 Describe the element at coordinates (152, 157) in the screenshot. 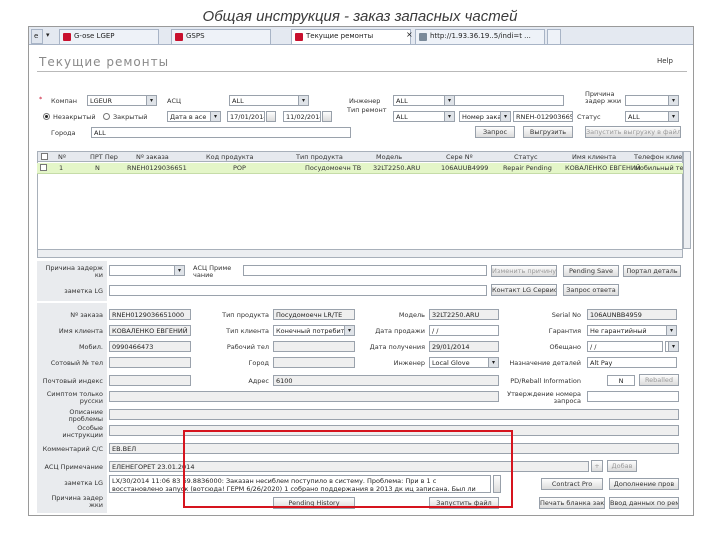

I see `column-header: Nº заказа` at that location.